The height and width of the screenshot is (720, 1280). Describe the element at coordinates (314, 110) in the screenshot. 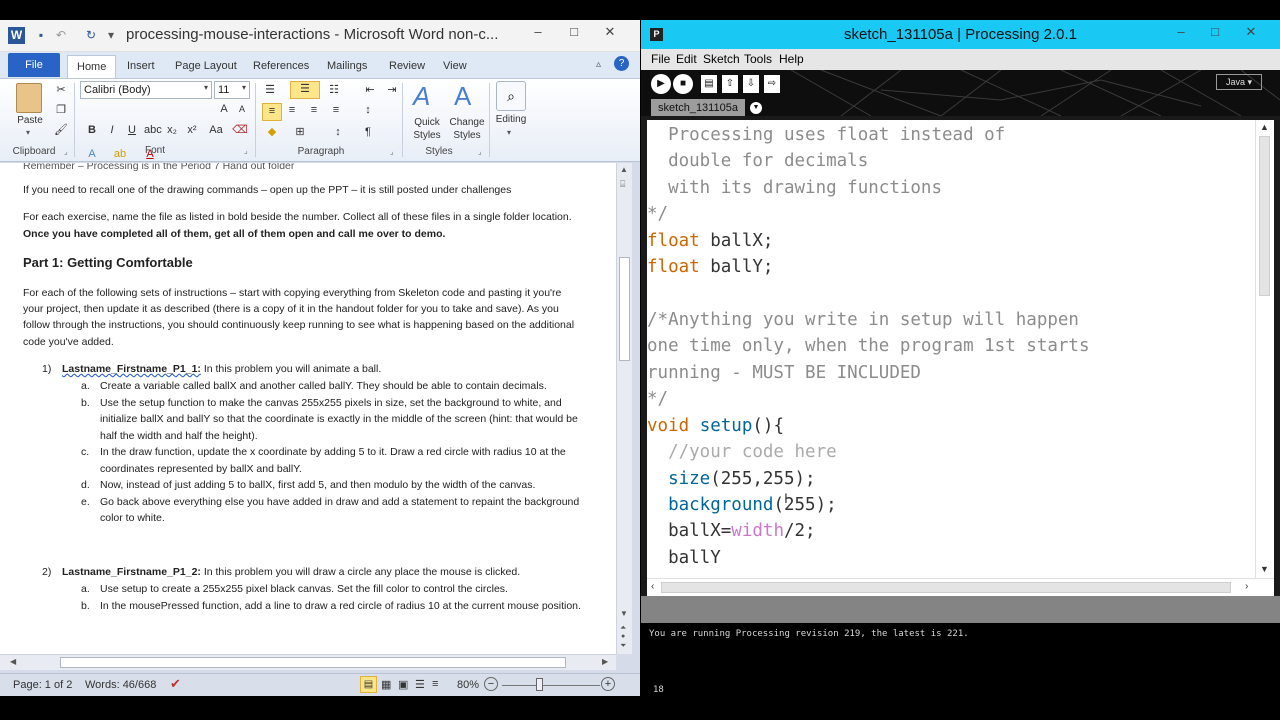

I see `align-right-icon: ≡` at that location.